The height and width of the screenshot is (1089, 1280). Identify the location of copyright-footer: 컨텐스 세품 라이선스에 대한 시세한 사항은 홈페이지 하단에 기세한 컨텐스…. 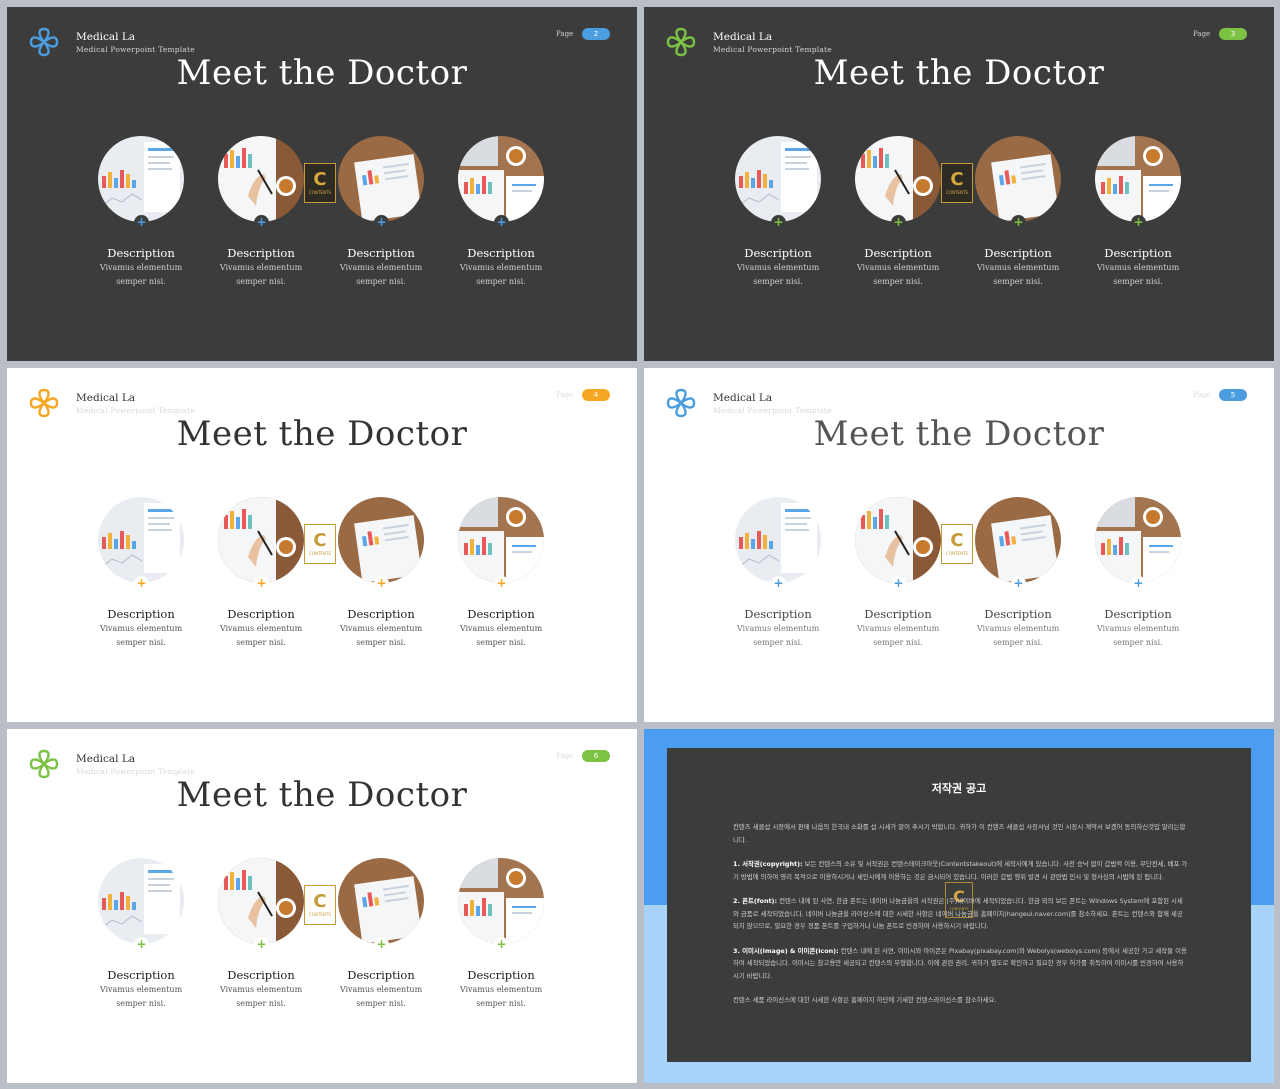
(865, 1000).